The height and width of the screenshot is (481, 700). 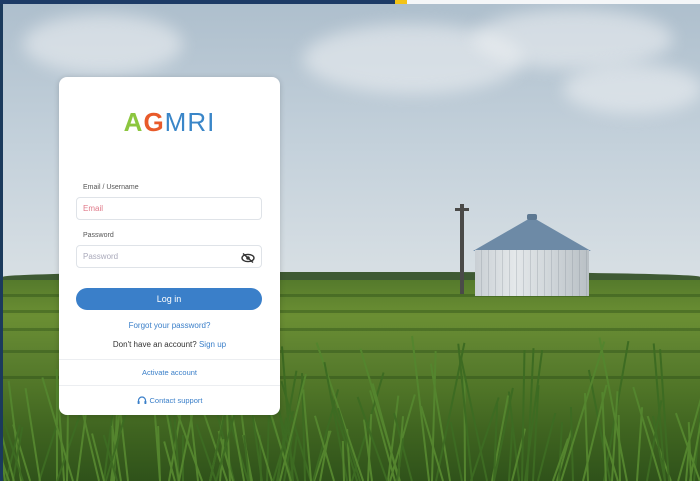 I want to click on agmri-logo: AGMRI, so click(x=169, y=122).